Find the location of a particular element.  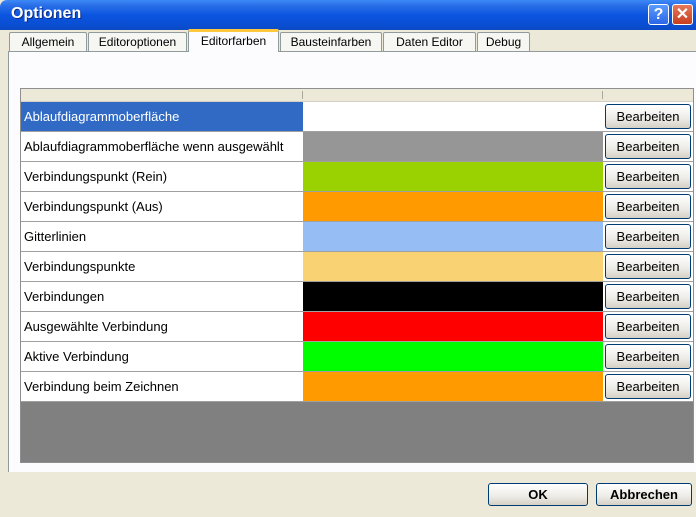

color-row: Verbindungspunkt (Rein) Bearbeiten is located at coordinates (357, 177).